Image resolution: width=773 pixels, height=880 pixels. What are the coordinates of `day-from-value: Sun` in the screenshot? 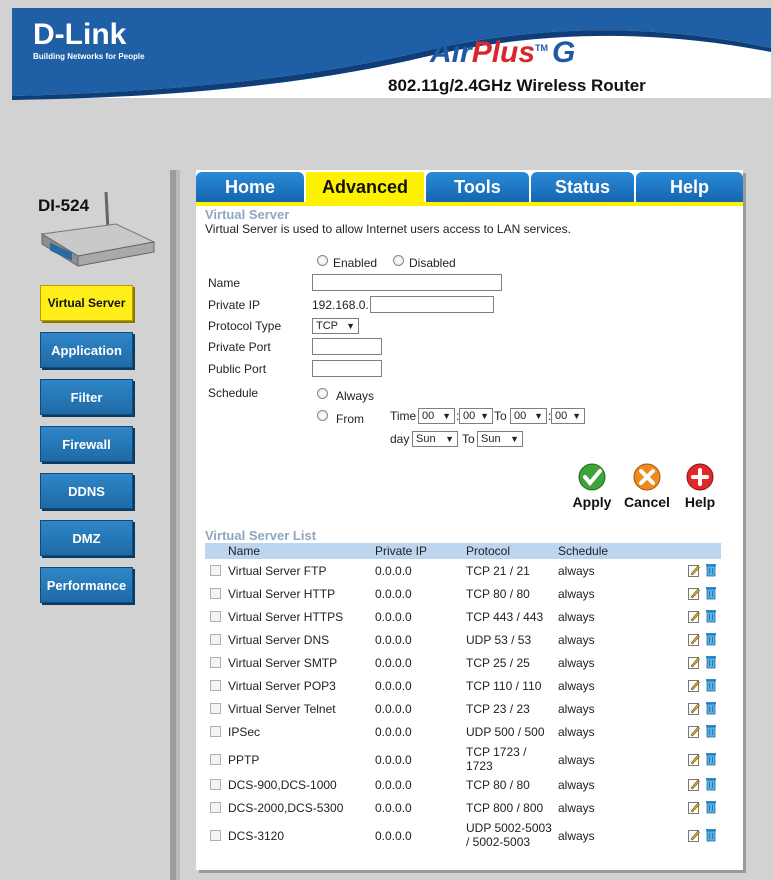 It's located at (426, 439).